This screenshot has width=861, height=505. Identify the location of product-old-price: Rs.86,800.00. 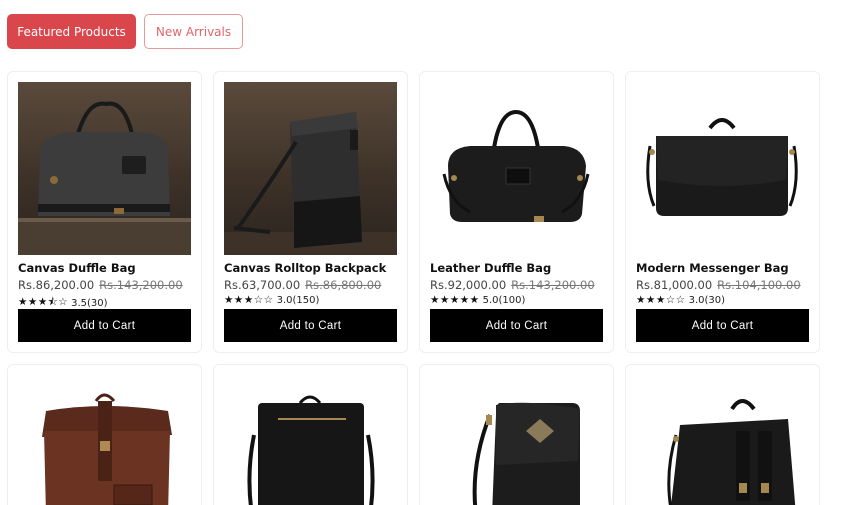
(343, 285).